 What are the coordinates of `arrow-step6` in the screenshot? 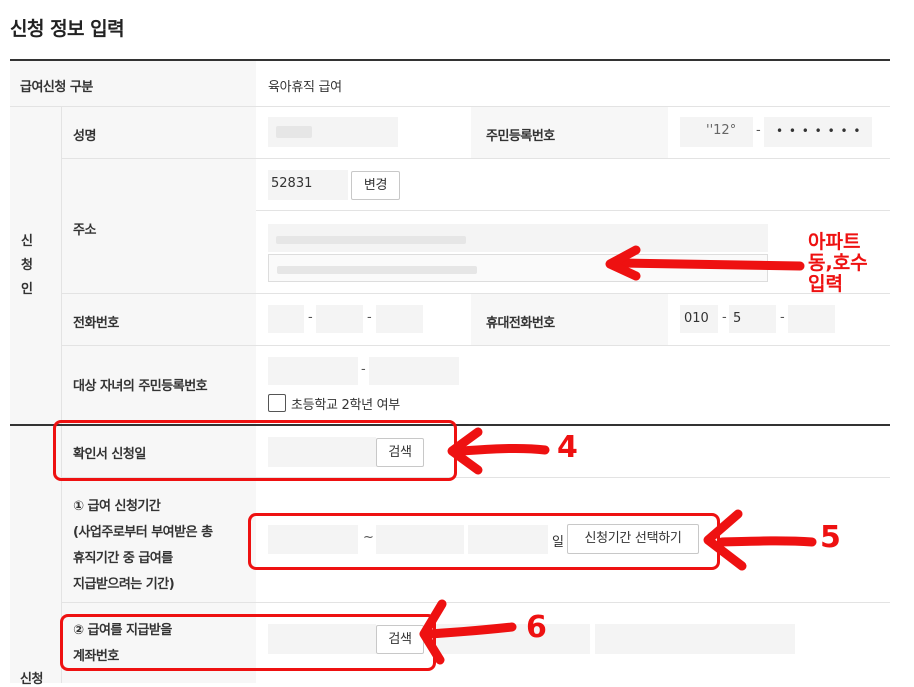 It's located at (471, 630).